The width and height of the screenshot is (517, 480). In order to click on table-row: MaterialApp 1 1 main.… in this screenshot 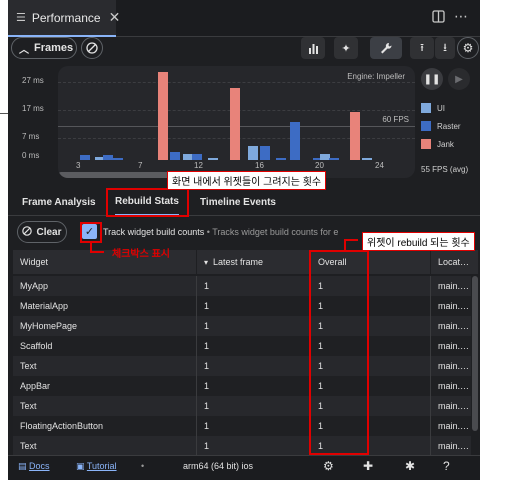, I will do `click(242, 306)`.